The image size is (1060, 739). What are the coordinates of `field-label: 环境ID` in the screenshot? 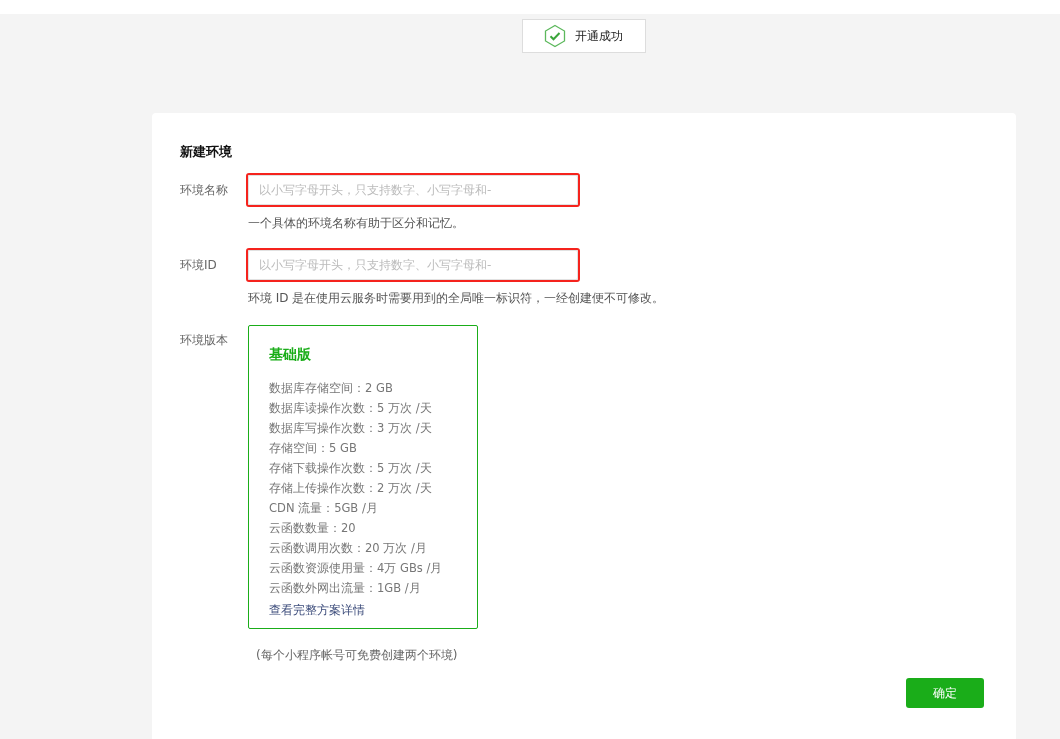 It's located at (199, 265).